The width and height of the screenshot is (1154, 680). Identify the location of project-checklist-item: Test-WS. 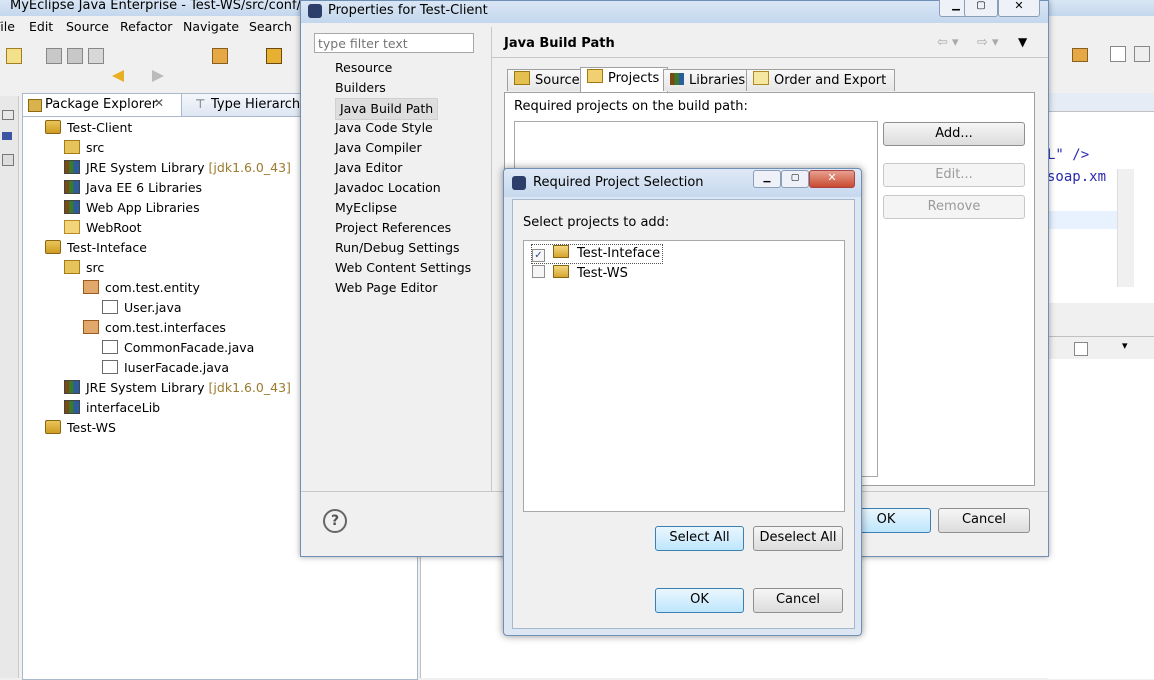
(580, 274).